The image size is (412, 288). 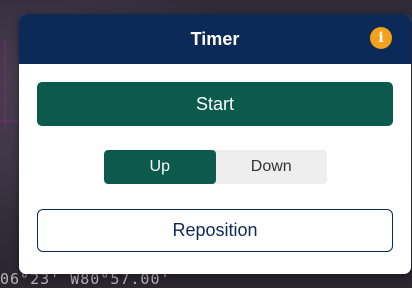 What do you see at coordinates (160, 167) in the screenshot?
I see `direction-up-option: Up` at bounding box center [160, 167].